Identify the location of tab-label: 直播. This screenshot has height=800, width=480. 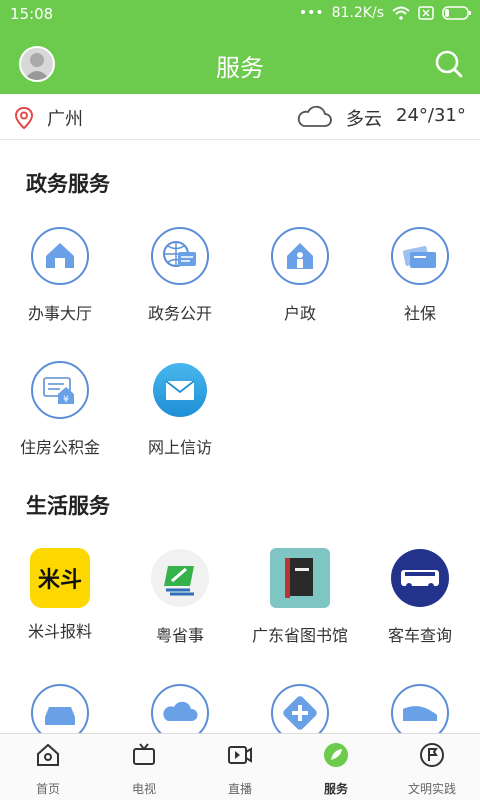
(239, 789).